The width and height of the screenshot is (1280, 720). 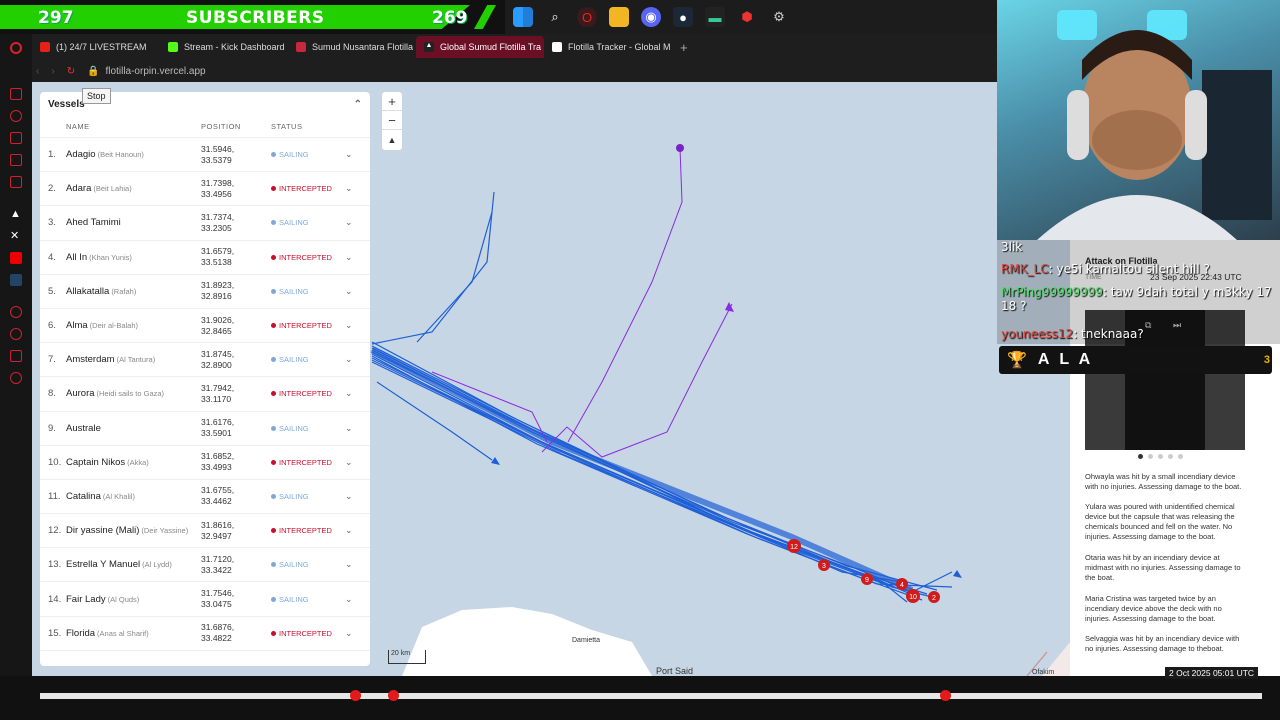 What do you see at coordinates (16, 258) in the screenshot?
I see `sidebar-youtube-icon` at bounding box center [16, 258].